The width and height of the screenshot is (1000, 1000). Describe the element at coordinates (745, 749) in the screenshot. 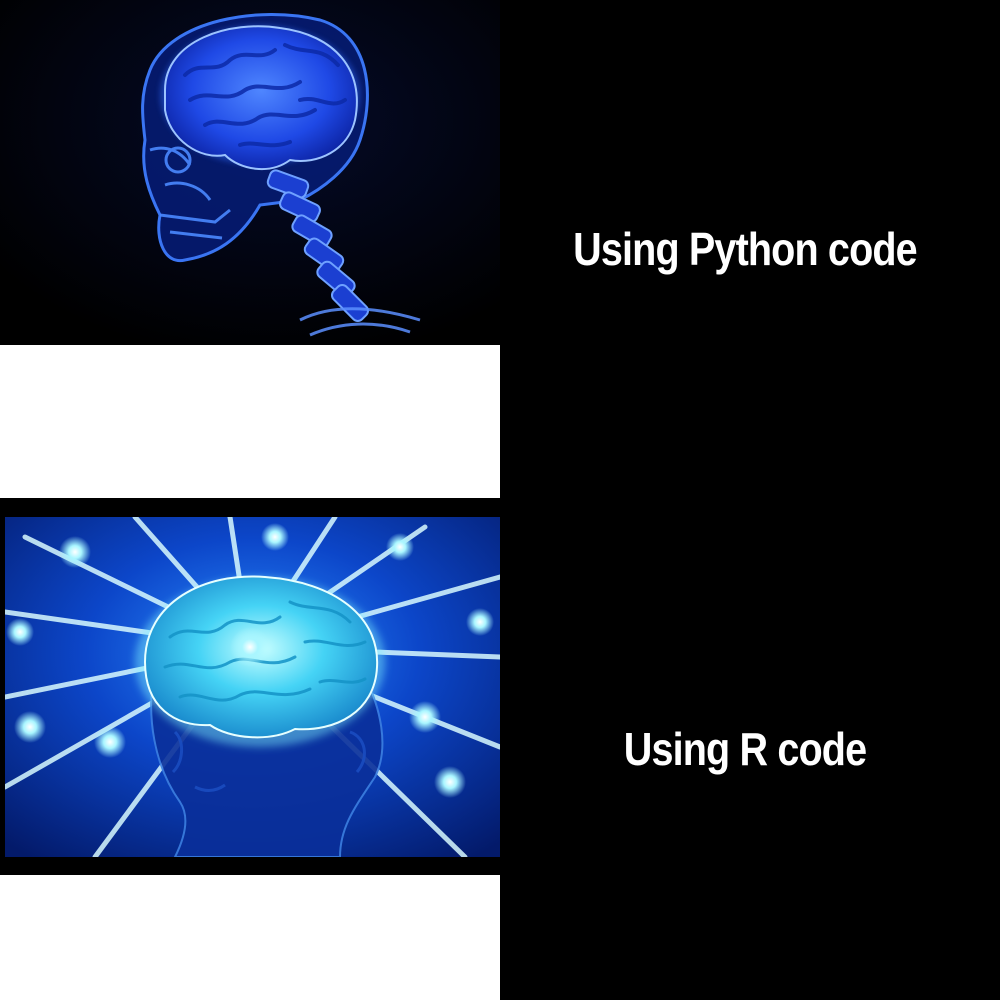

I see `caption-r: Using R code` at that location.